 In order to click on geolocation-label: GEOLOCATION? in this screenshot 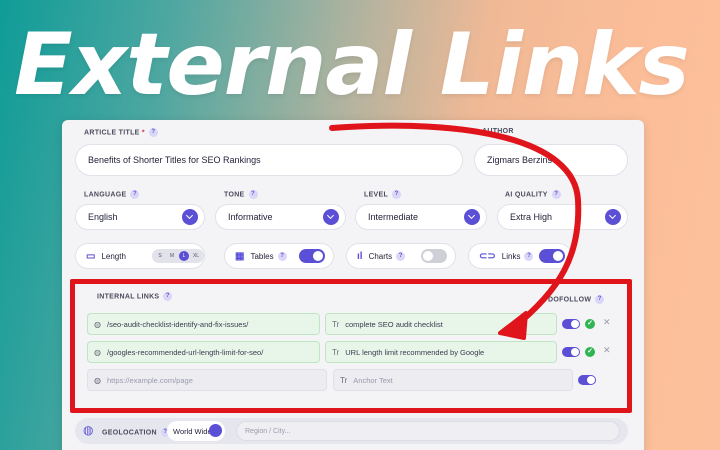, I will do `click(136, 432)`.